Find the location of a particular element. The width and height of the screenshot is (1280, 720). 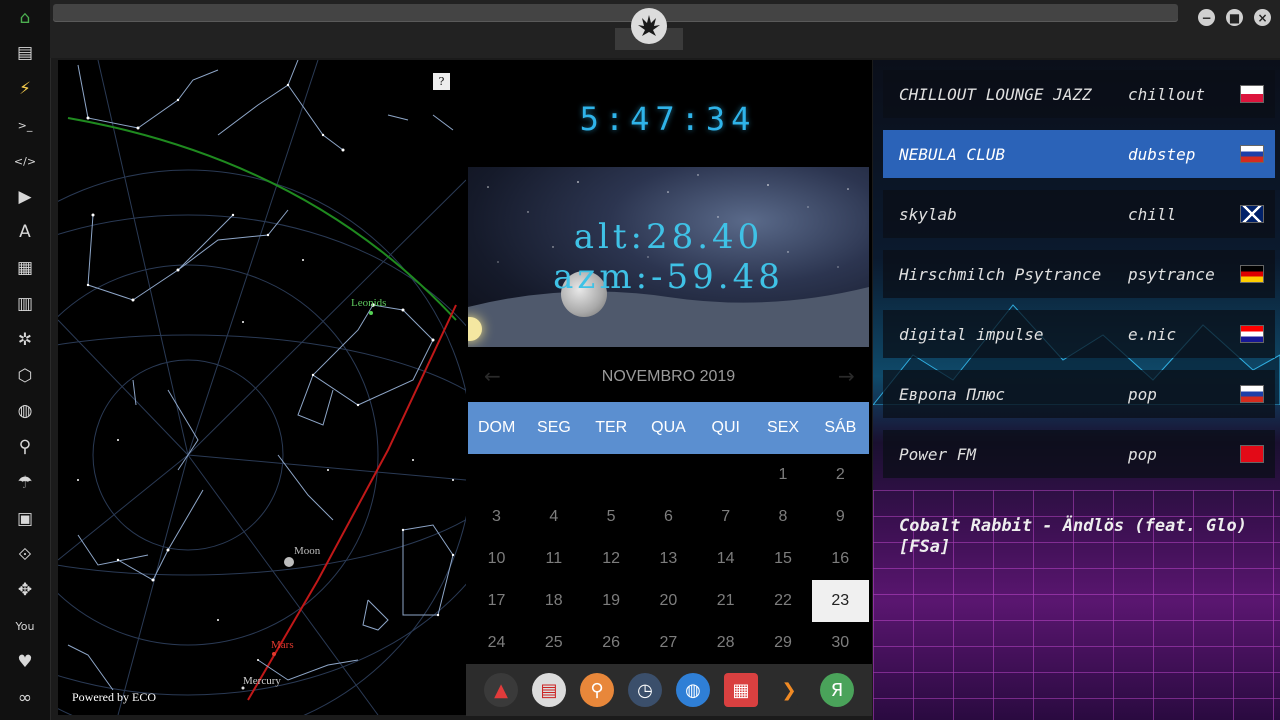

station-name: Европа Плюс is located at coordinates (952, 394).